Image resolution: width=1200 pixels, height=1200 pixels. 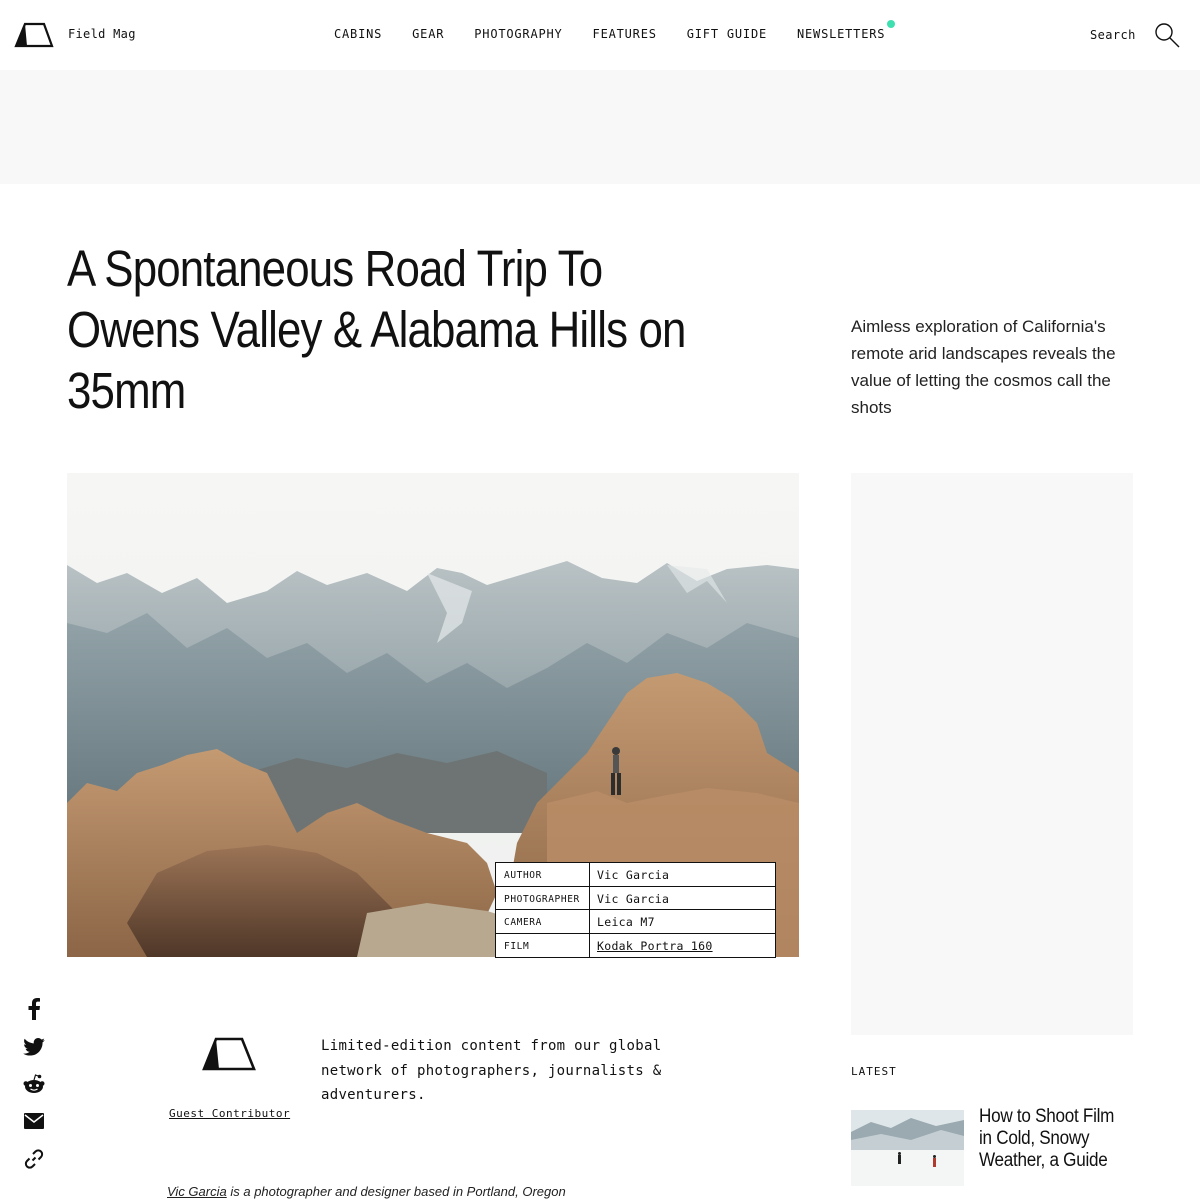 What do you see at coordinates (34, 1084) in the screenshot?
I see `reddit-icon` at bounding box center [34, 1084].